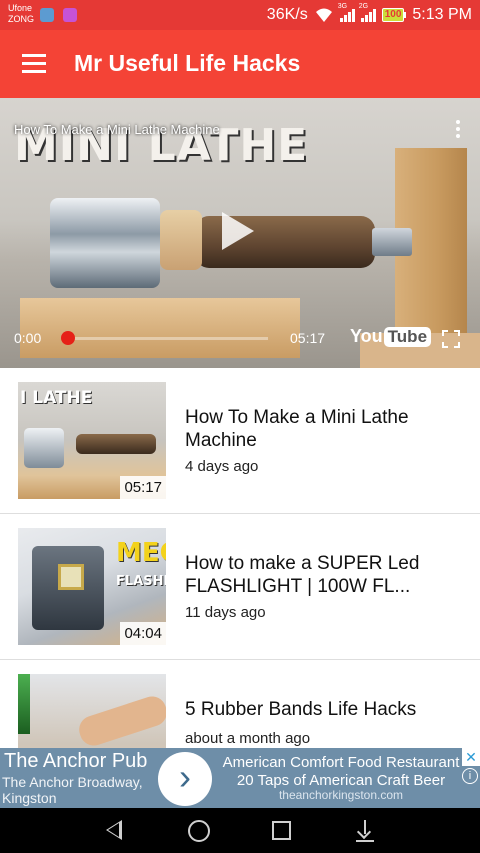  I want to click on hamburger-menu-icon, so click(34, 64).